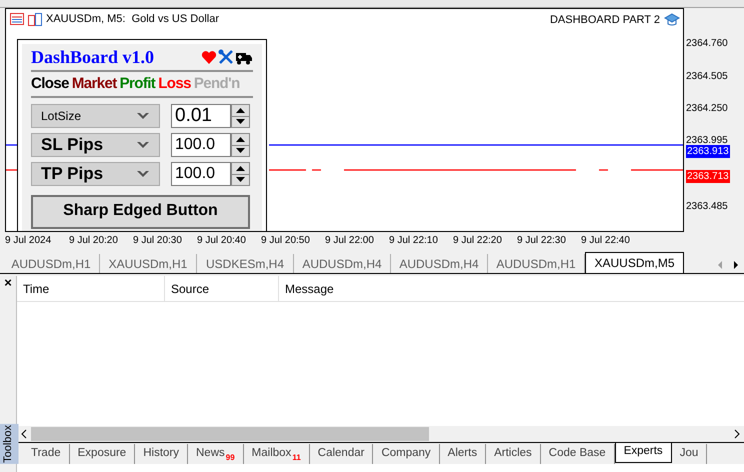 This screenshot has width=744, height=472. Describe the element at coordinates (95, 145) in the screenshot. I see `dropdown: SL Pips` at that location.